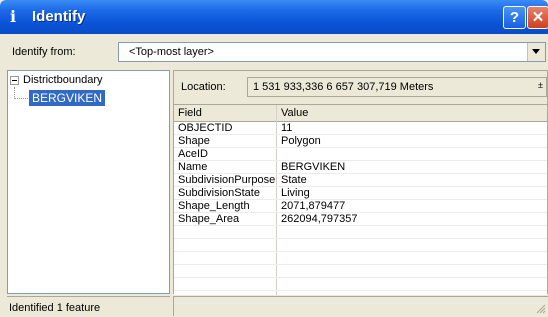 The width and height of the screenshot is (548, 317). Describe the element at coordinates (287, 128) in the screenshot. I see `value-cell: 11` at that location.